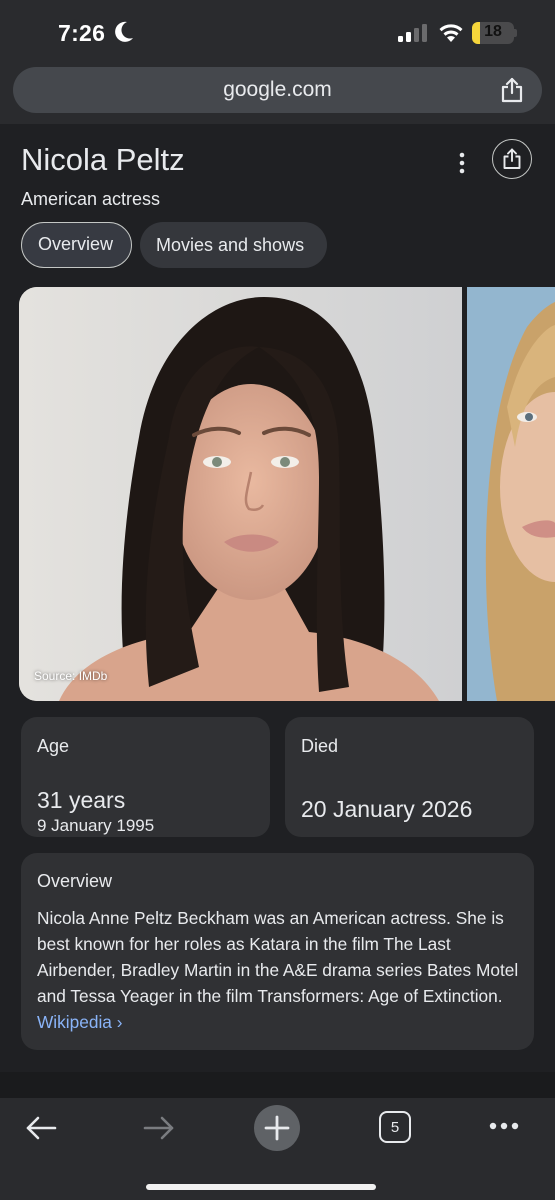  I want to click on battery-nub, so click(515, 33).